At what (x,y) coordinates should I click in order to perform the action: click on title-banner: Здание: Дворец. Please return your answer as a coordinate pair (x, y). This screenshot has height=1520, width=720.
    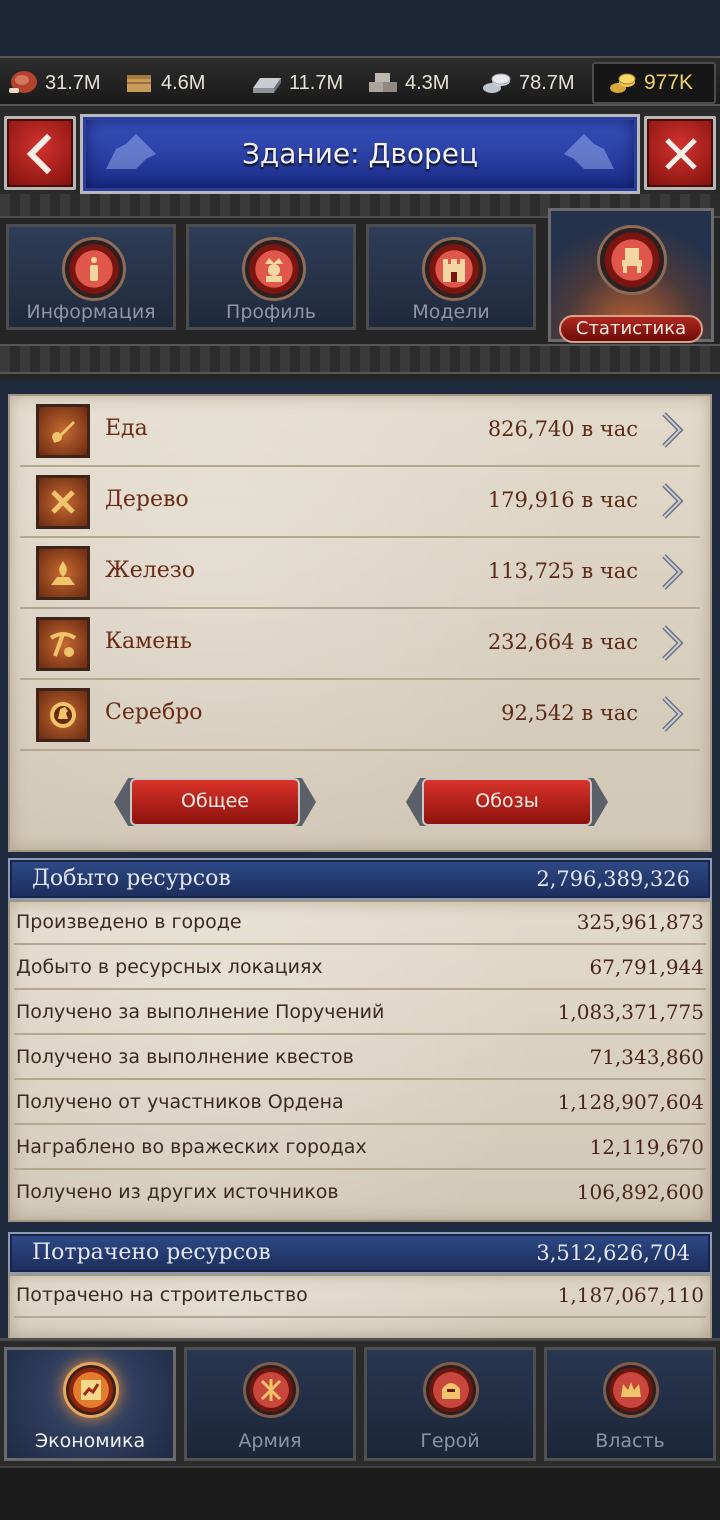
    Looking at the image, I should click on (360, 154).